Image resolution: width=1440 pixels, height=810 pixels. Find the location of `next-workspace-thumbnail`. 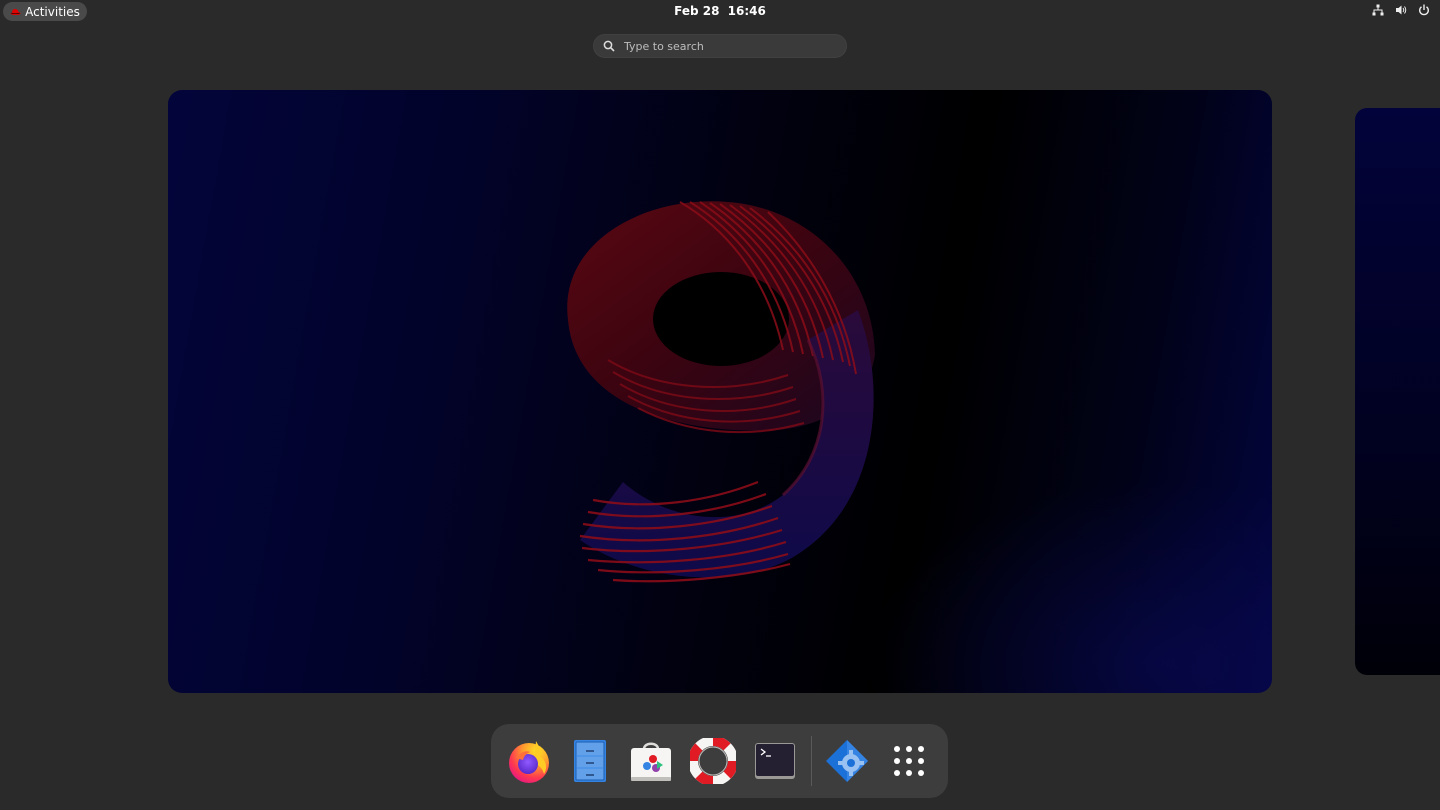

next-workspace-thumbnail is located at coordinates (1397, 391).